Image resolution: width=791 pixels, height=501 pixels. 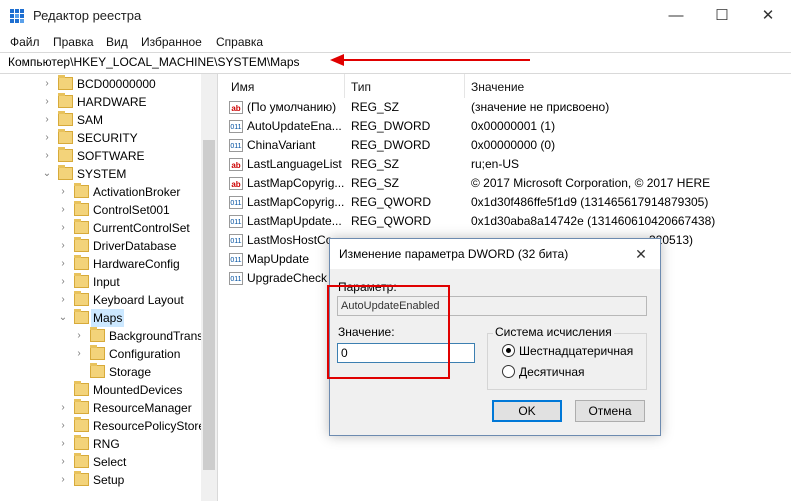 What do you see at coordinates (111, 156) in the screenshot?
I see `tree-item-label: SOFTWARE` at bounding box center [111, 156].